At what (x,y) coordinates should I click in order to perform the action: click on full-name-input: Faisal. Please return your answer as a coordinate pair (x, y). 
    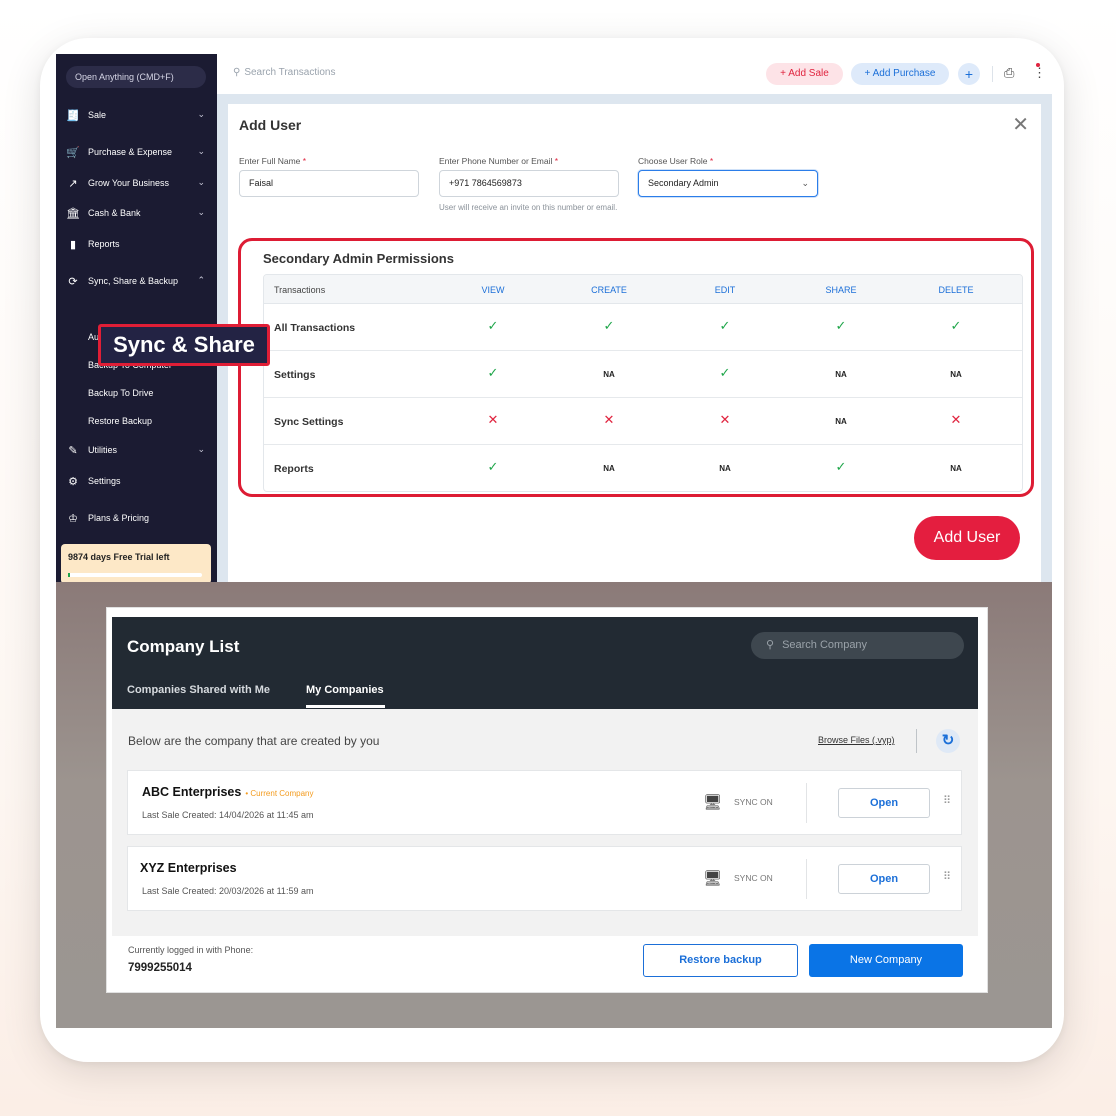
    Looking at the image, I should click on (329, 183).